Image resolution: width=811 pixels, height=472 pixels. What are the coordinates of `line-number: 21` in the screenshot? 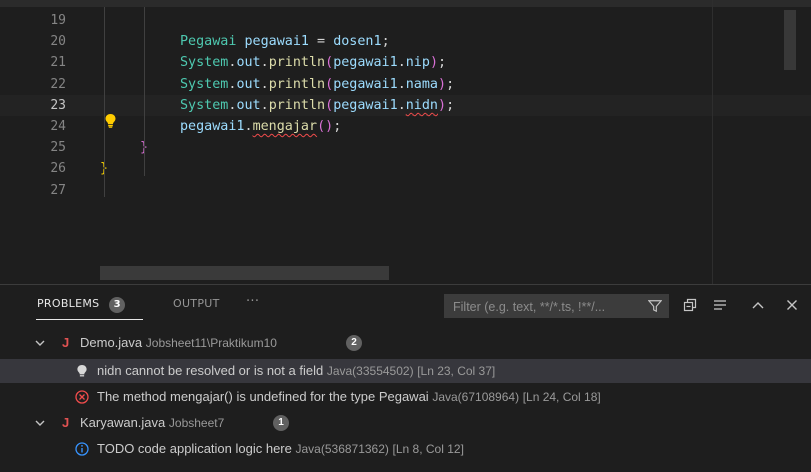 It's located at (58, 63).